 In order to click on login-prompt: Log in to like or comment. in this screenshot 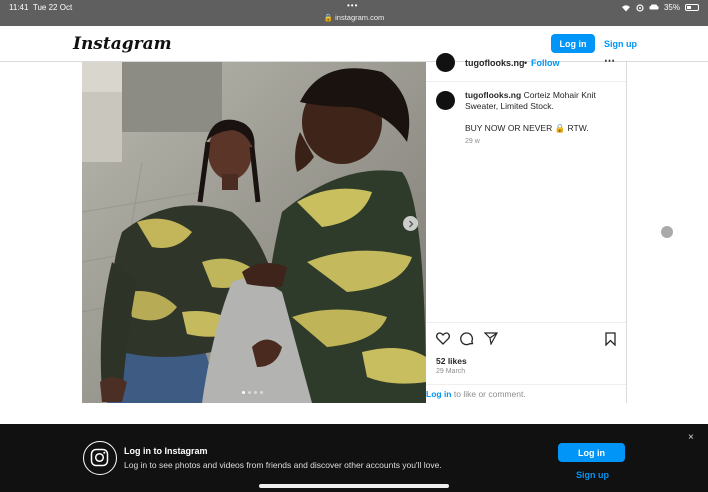, I will do `click(476, 394)`.